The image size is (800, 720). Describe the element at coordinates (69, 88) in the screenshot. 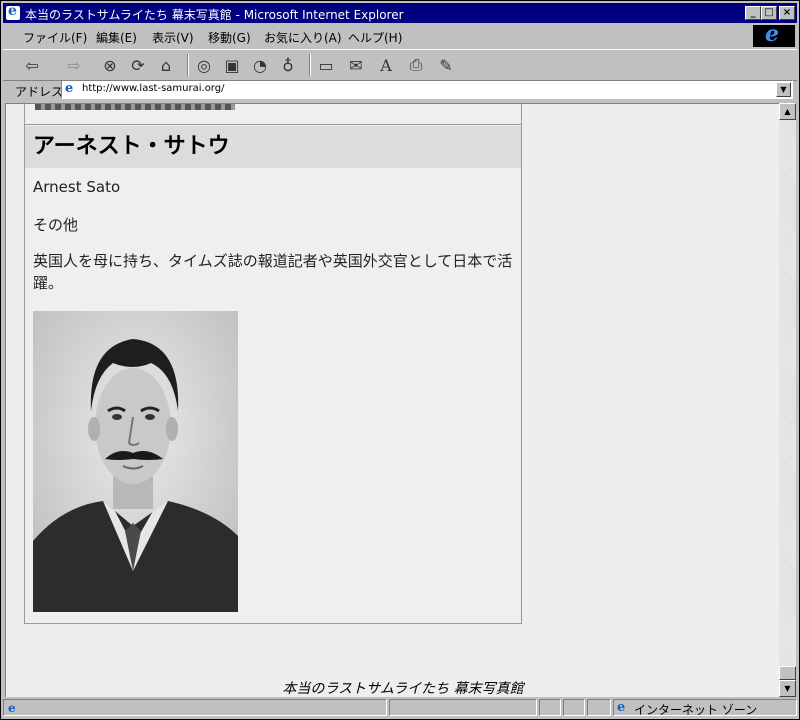

I see `page-icon: e` at that location.